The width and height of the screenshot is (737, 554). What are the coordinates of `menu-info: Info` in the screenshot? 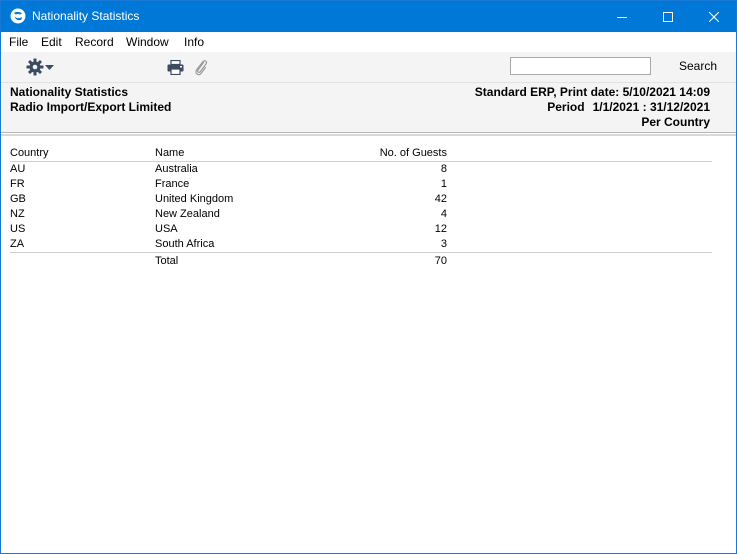 It's located at (194, 42).